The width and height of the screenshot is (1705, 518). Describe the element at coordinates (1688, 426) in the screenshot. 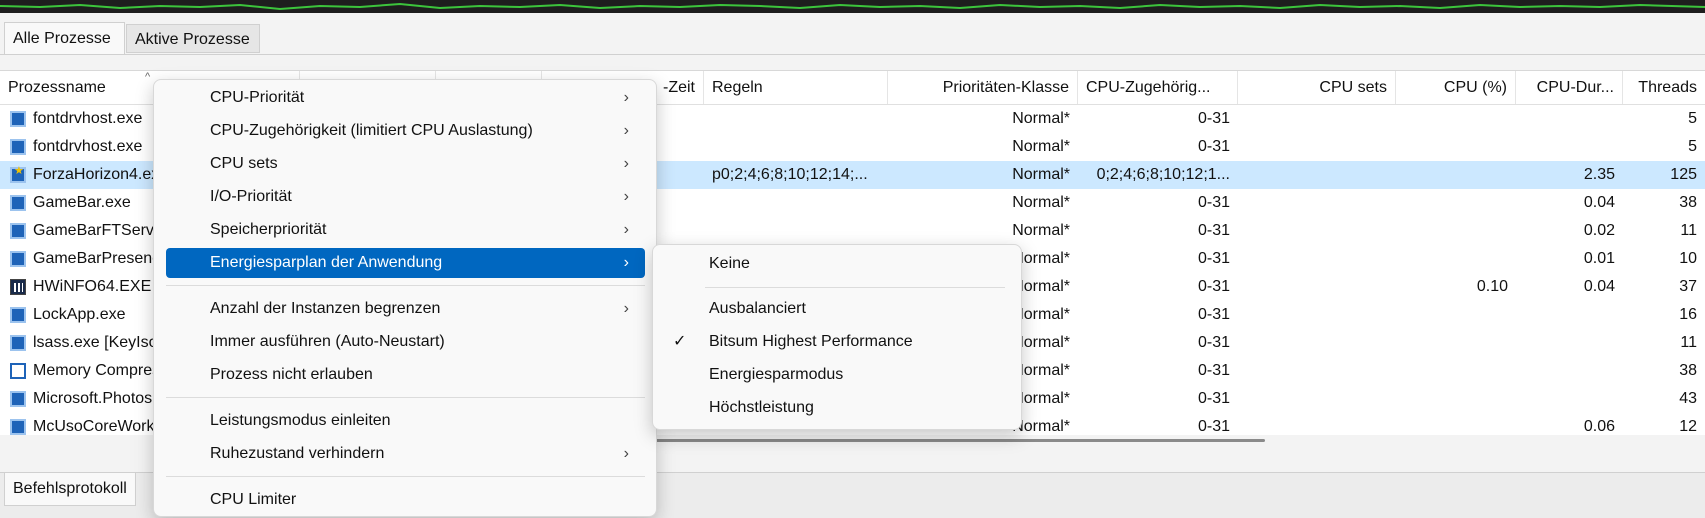

I see `threads-cell: 12` at that location.